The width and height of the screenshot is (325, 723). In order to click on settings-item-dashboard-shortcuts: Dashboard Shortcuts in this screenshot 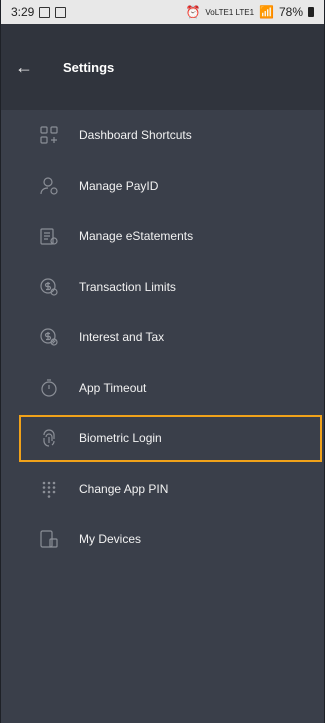, I will do `click(162, 135)`.